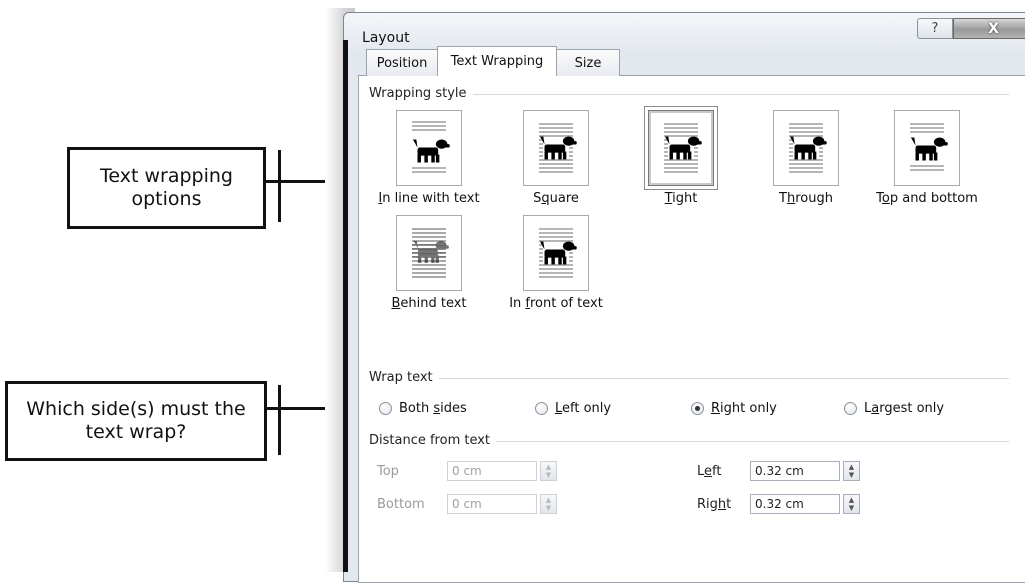 This screenshot has width=1025, height=583. I want to click on wrapping-style-heading: Wrapping style, so click(421, 93).